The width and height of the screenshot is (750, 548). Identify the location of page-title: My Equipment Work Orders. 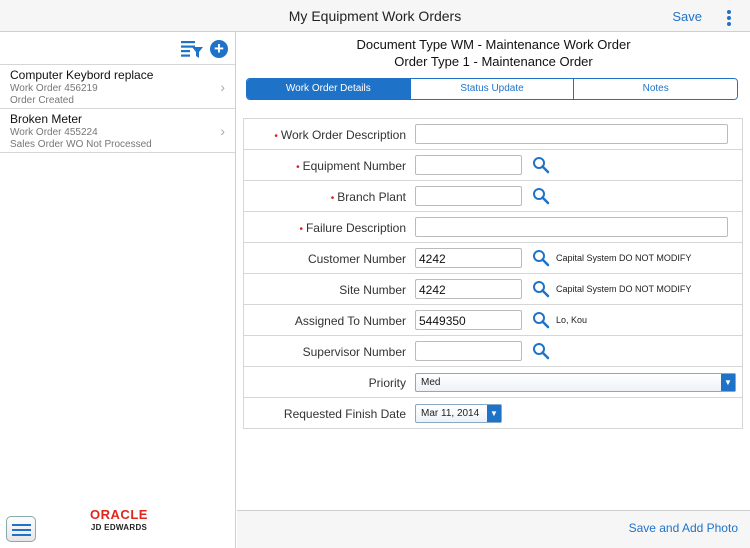
(375, 16).